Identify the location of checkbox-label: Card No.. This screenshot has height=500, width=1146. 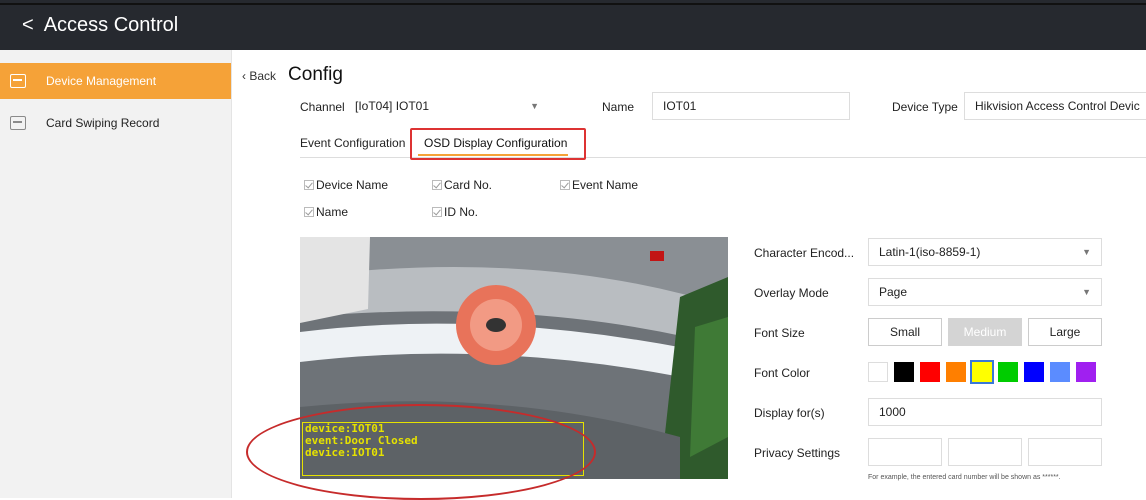
(468, 185).